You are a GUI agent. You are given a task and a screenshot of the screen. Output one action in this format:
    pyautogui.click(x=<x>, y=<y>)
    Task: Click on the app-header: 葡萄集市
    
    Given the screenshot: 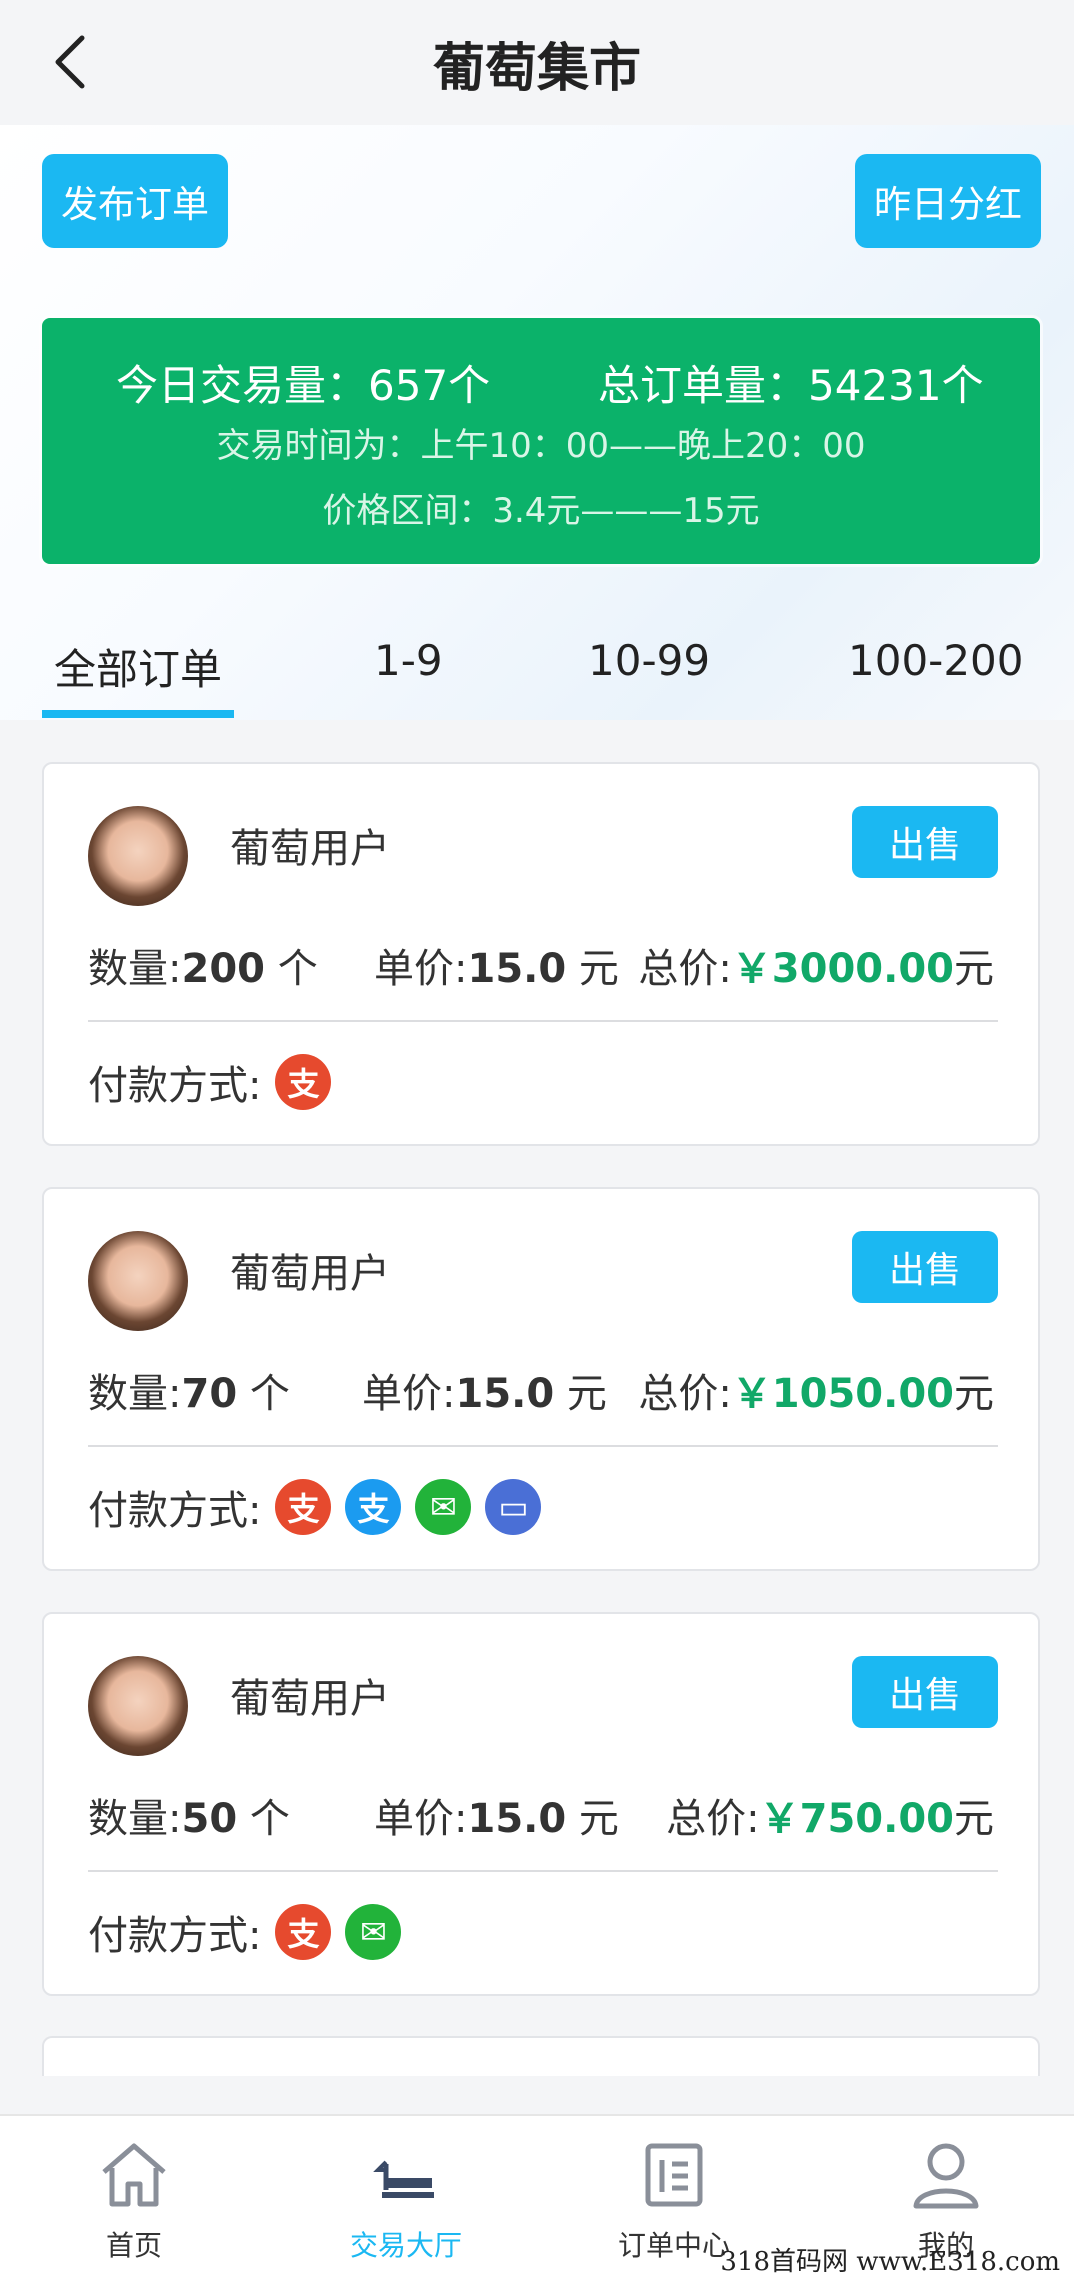 What is the action you would take?
    pyautogui.click(x=537, y=62)
    